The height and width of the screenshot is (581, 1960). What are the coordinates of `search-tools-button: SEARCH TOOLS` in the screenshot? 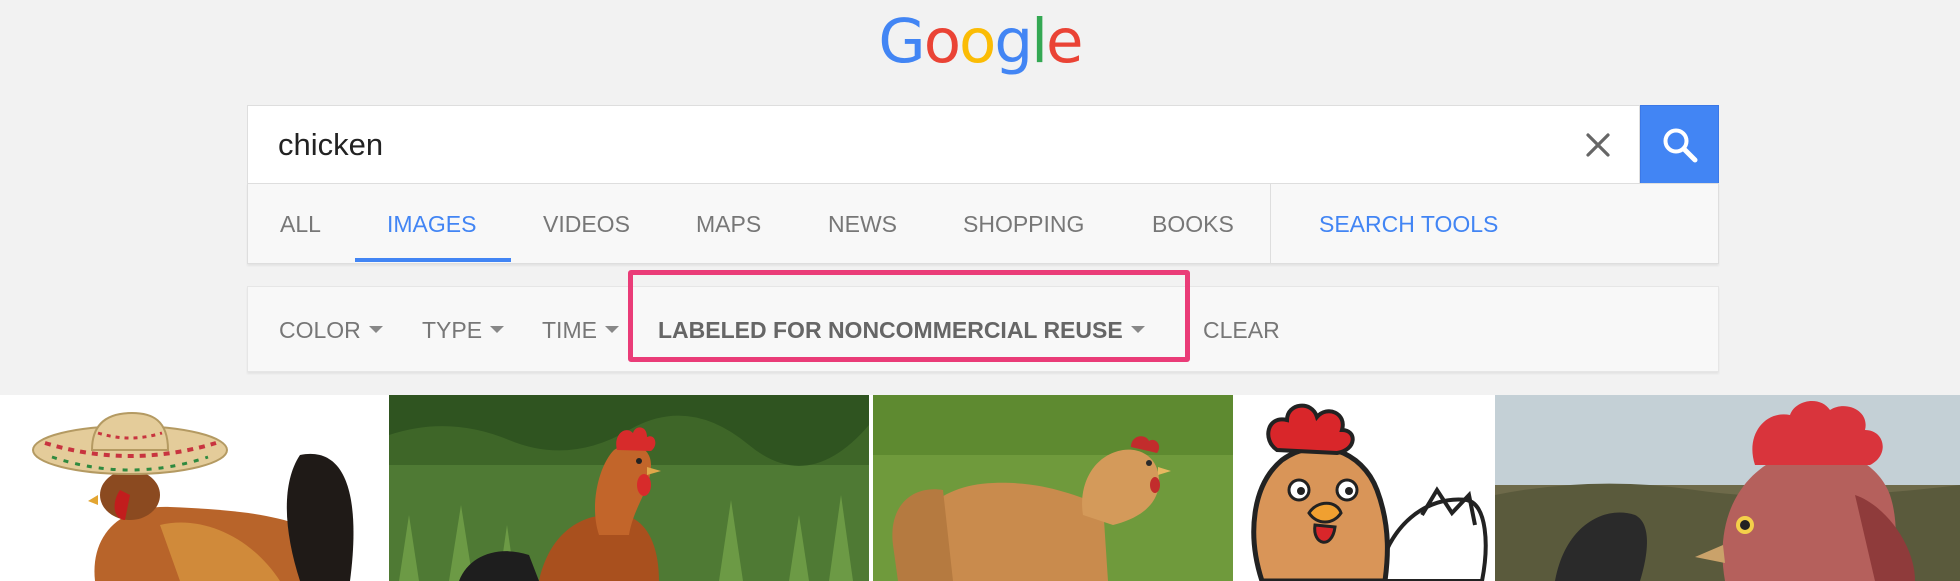 It's located at (1408, 224).